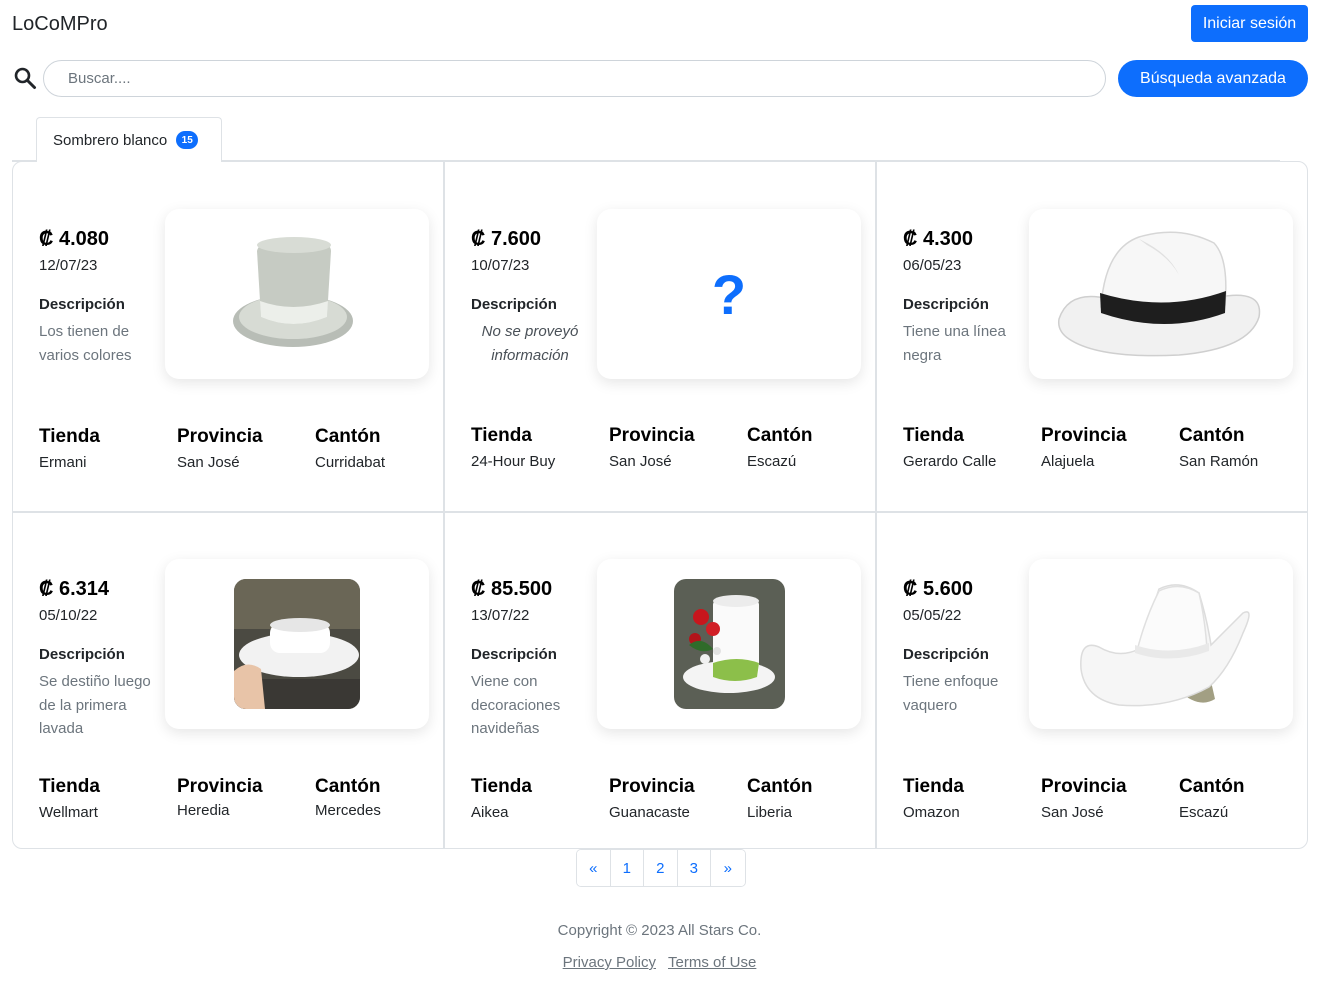 This screenshot has height=988, width=1319. Describe the element at coordinates (694, 868) in the screenshot. I see `pagination-page-3: 3` at that location.